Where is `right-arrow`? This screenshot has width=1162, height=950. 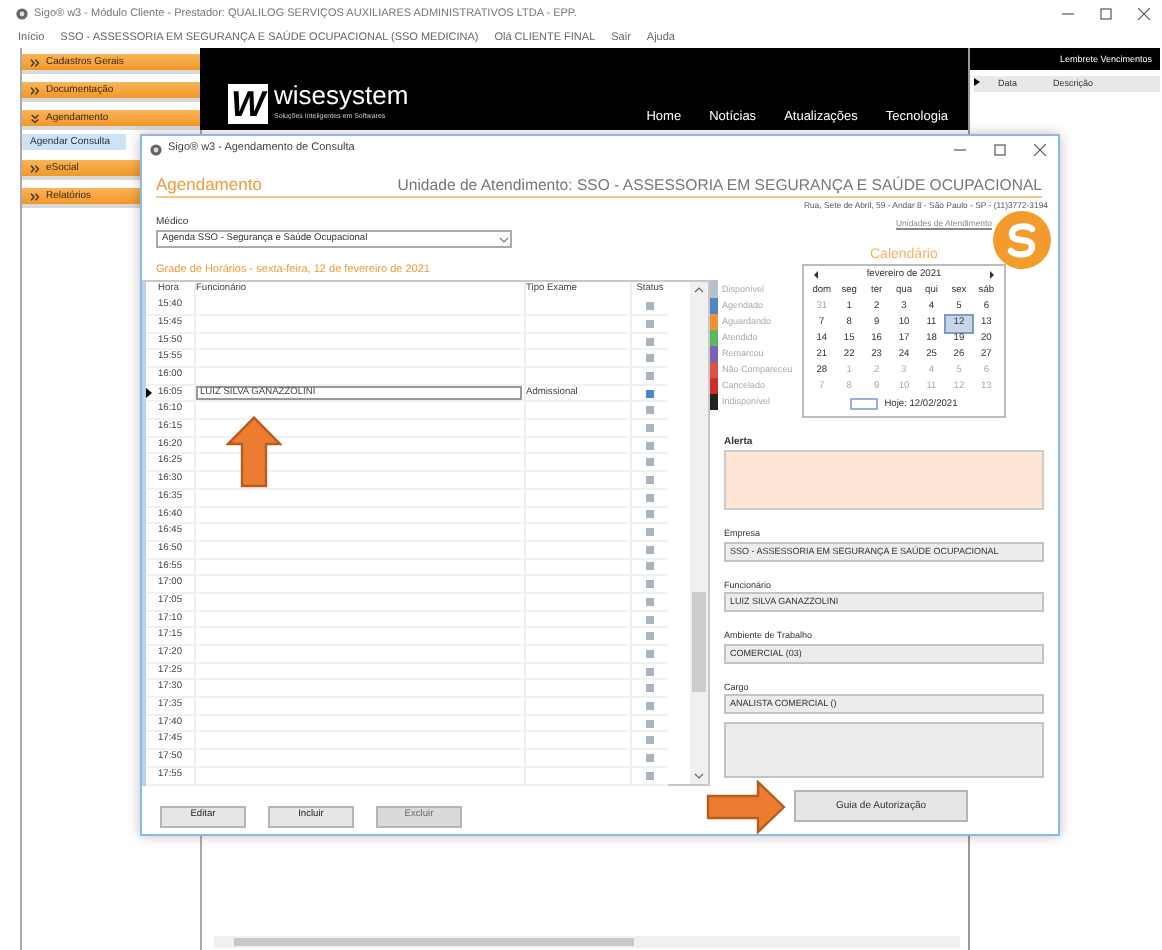
right-arrow is located at coordinates (746, 807).